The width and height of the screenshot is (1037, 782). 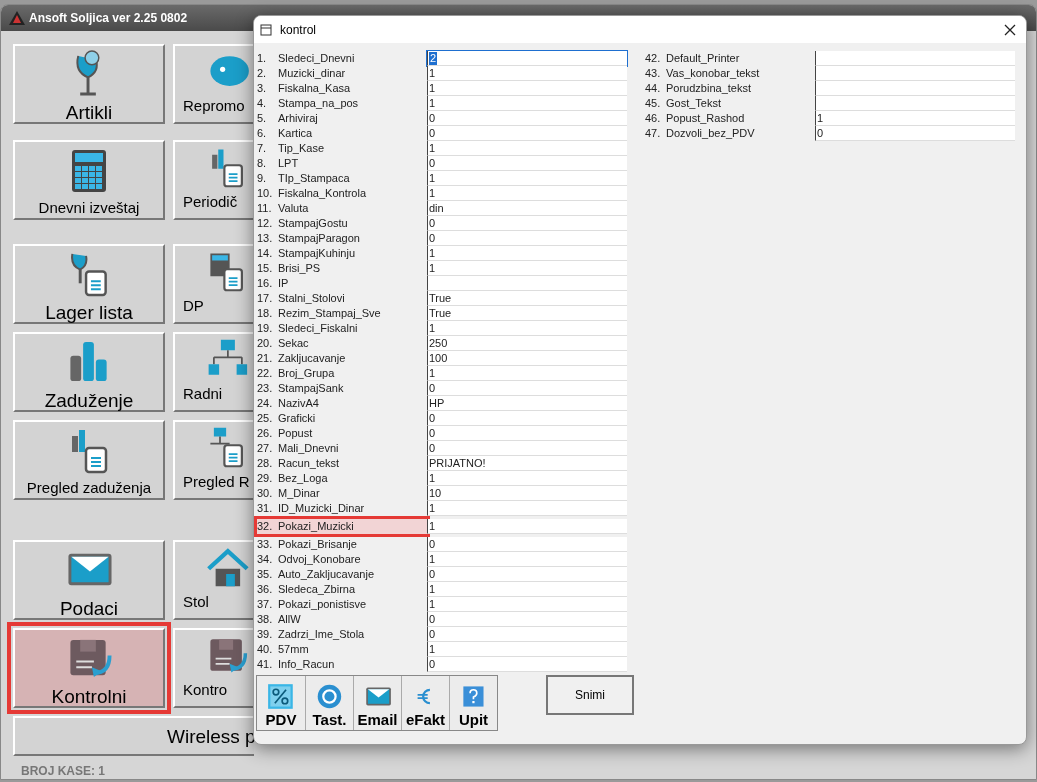 What do you see at coordinates (89, 84) in the screenshot?
I see `menu-button: Artikli` at bounding box center [89, 84].